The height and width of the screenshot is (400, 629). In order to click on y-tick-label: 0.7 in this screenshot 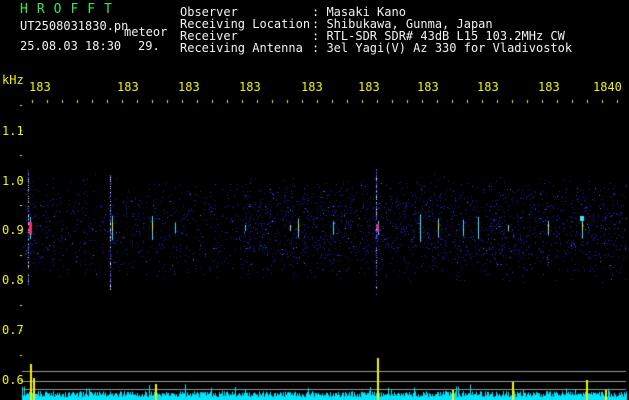, I will do `click(13, 330)`.